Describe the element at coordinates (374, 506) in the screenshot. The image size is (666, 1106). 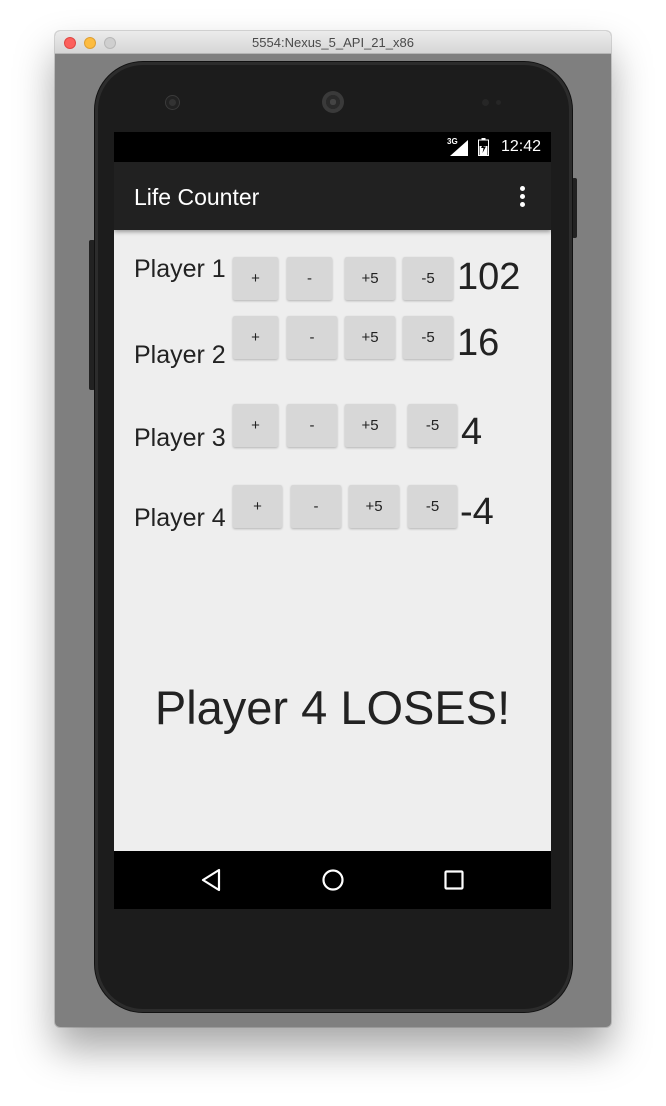
I see `player-4-plus-five-button: +5` at that location.